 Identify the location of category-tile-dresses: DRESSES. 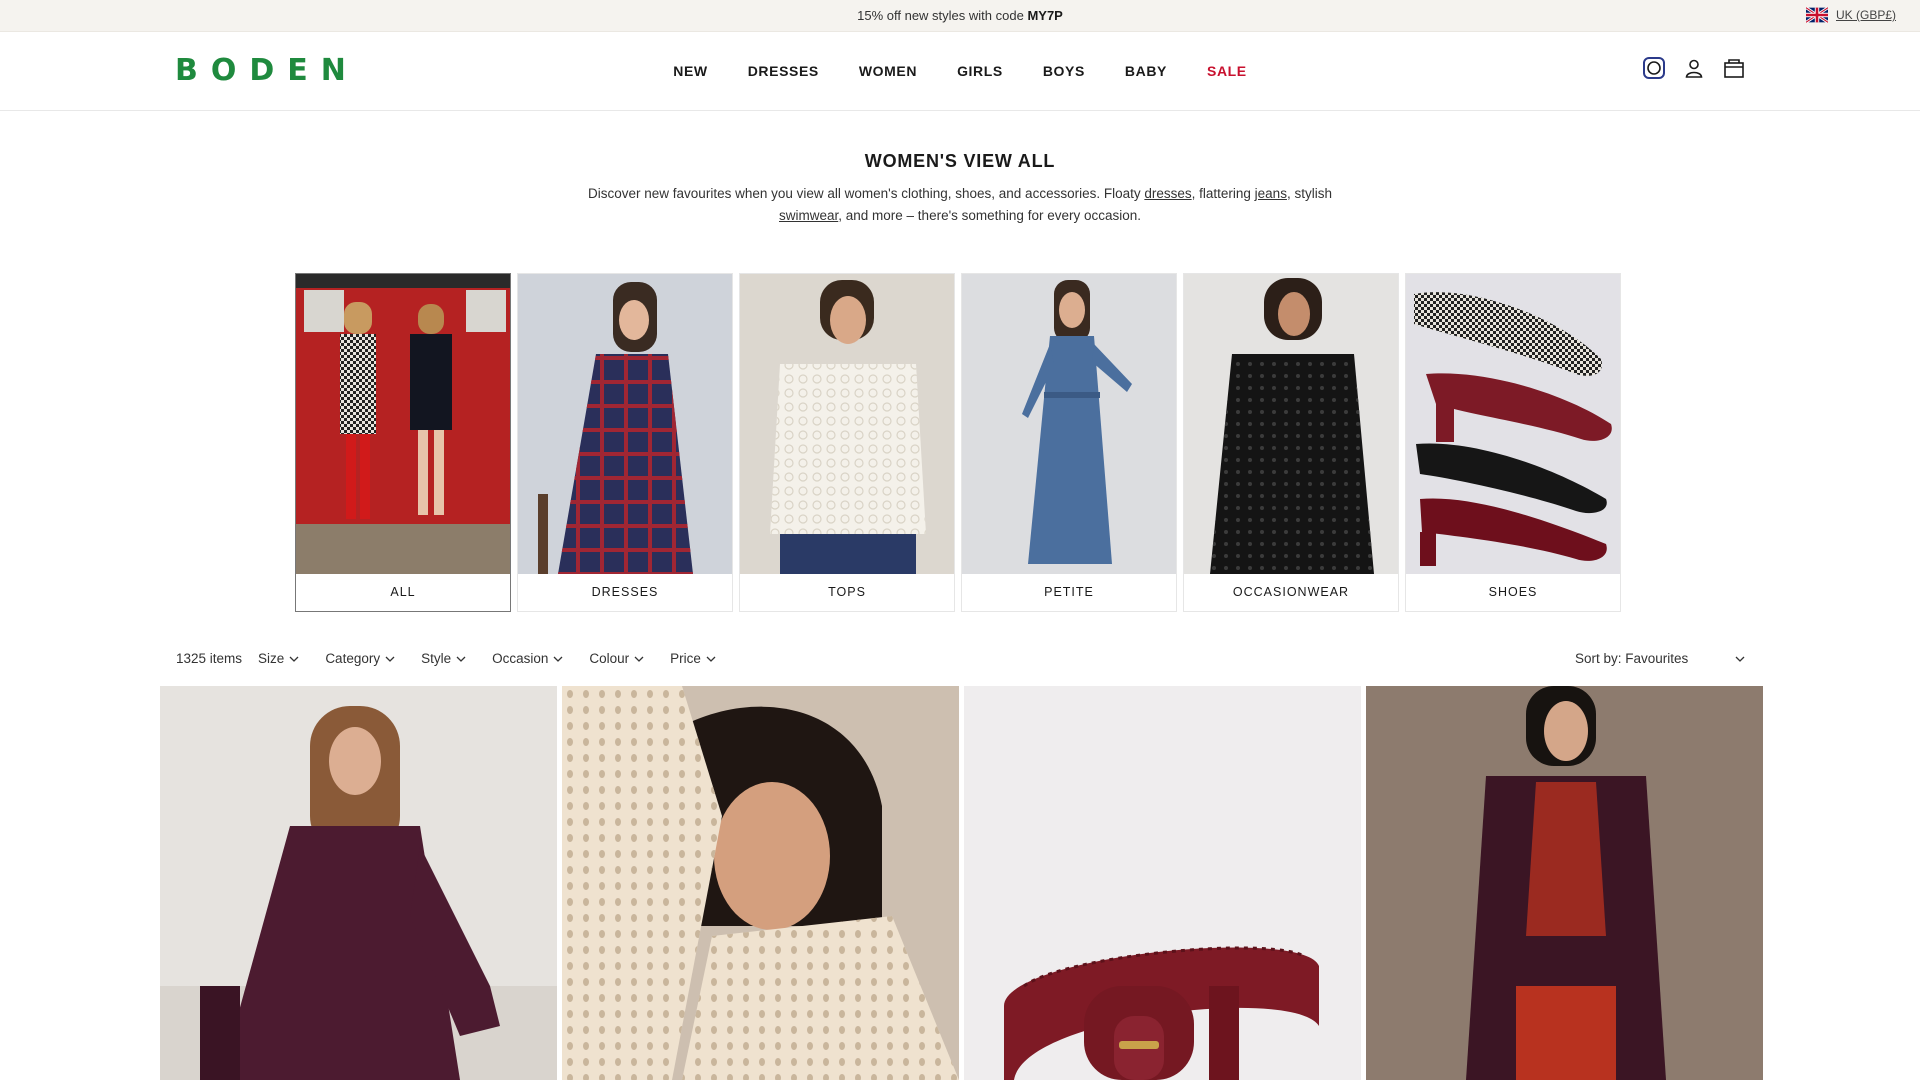
(625, 442).